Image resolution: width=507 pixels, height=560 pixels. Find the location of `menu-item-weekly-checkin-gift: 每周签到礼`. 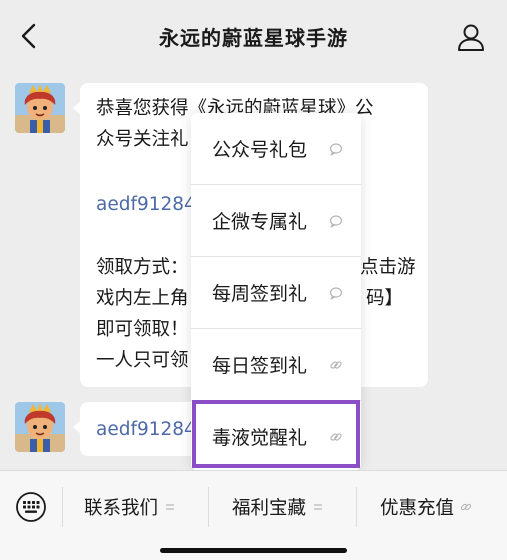

menu-item-weekly-checkin-gift: 每周签到礼 is located at coordinates (276, 292).